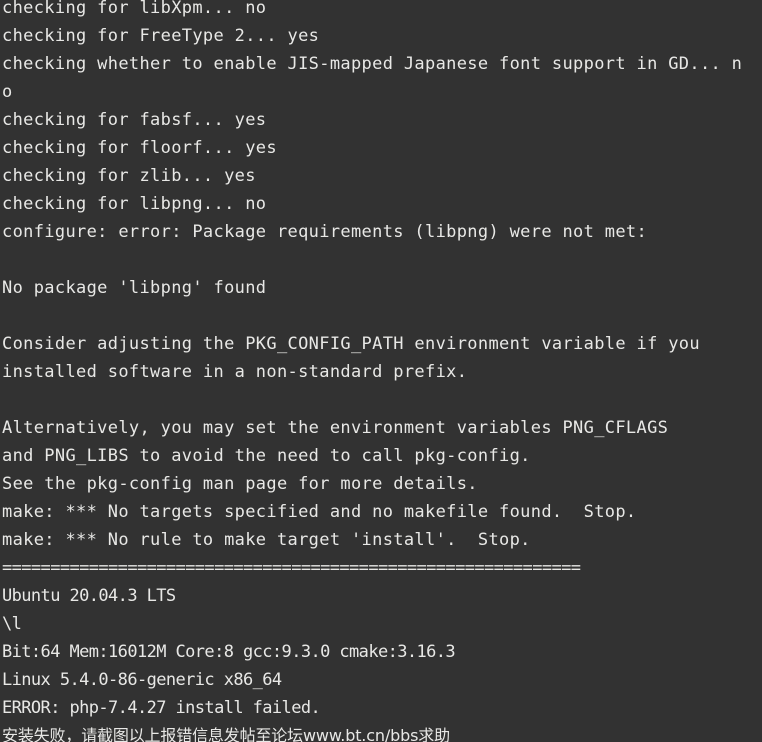 This screenshot has height=742, width=762. What do you see at coordinates (226, 734) in the screenshot?
I see `terminal-line: 安装失败，请截图以上报错信息发帖至论坛www.bt.cn/bbs求助` at bounding box center [226, 734].